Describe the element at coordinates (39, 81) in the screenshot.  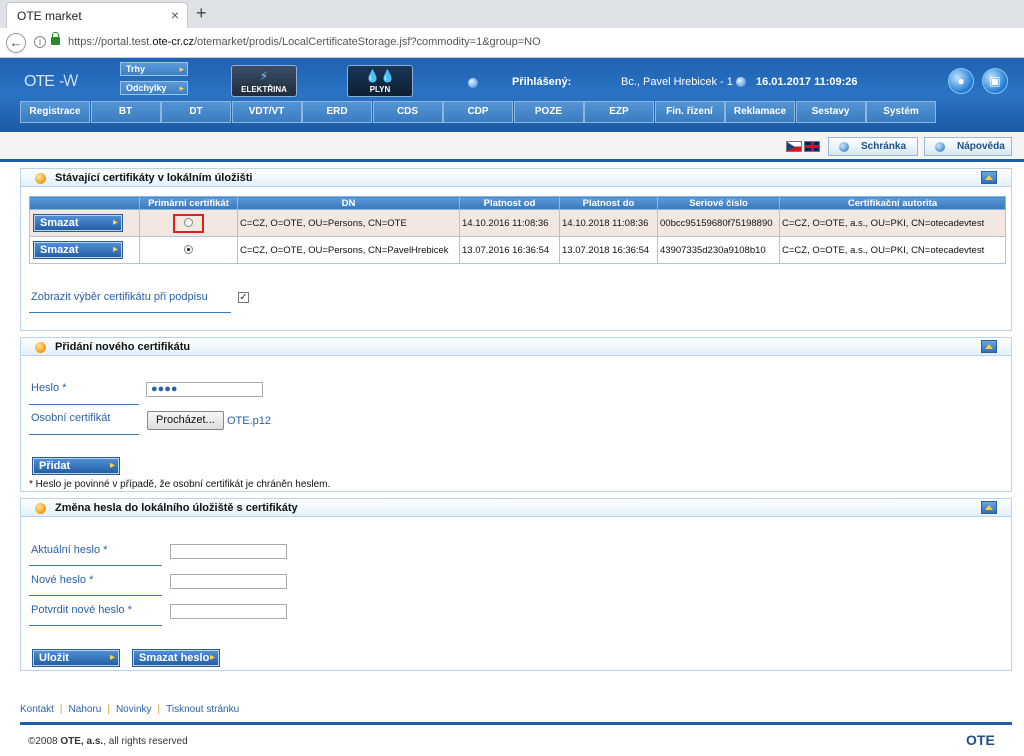
I see `logo-text: OTE` at that location.